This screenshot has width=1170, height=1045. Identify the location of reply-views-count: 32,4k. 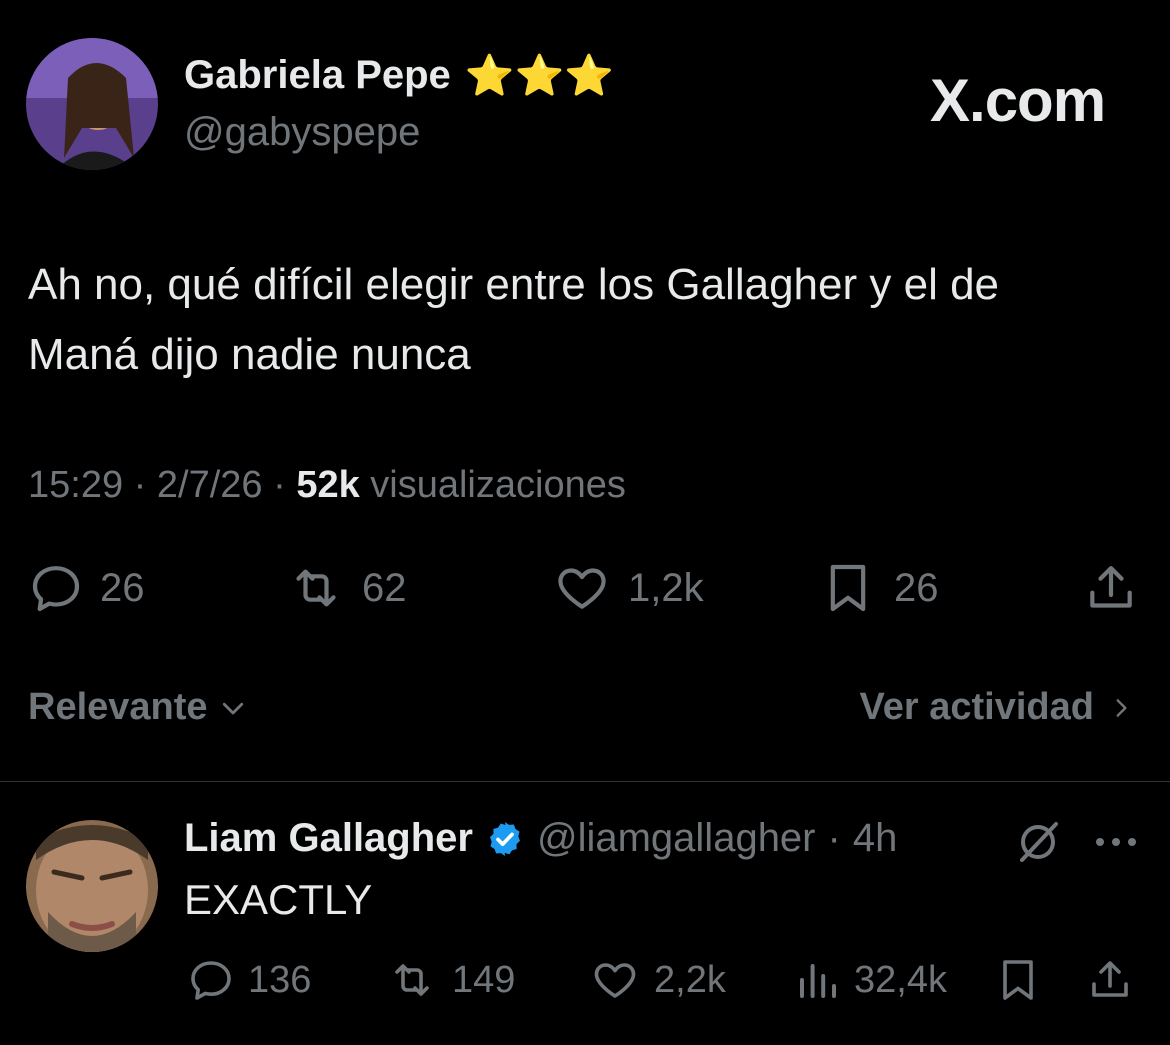
(900, 979).